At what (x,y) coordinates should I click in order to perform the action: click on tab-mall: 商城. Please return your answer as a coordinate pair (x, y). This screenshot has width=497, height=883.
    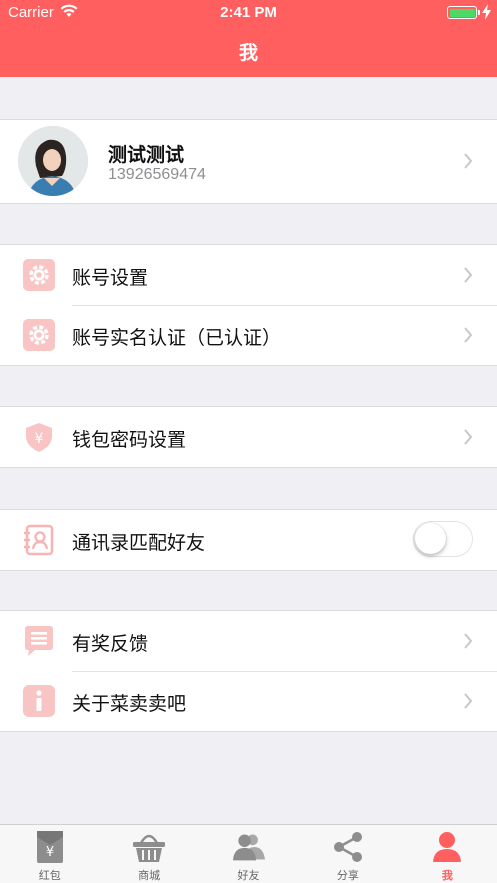
    Looking at the image, I should click on (148, 854).